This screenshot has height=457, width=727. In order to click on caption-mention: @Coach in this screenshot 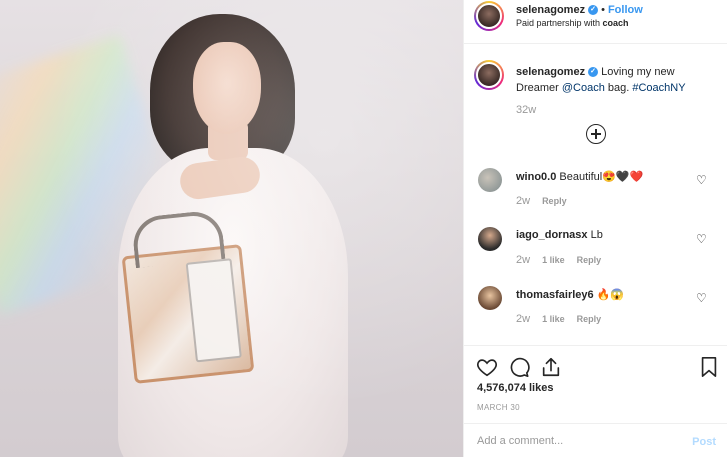, I will do `click(583, 88)`.